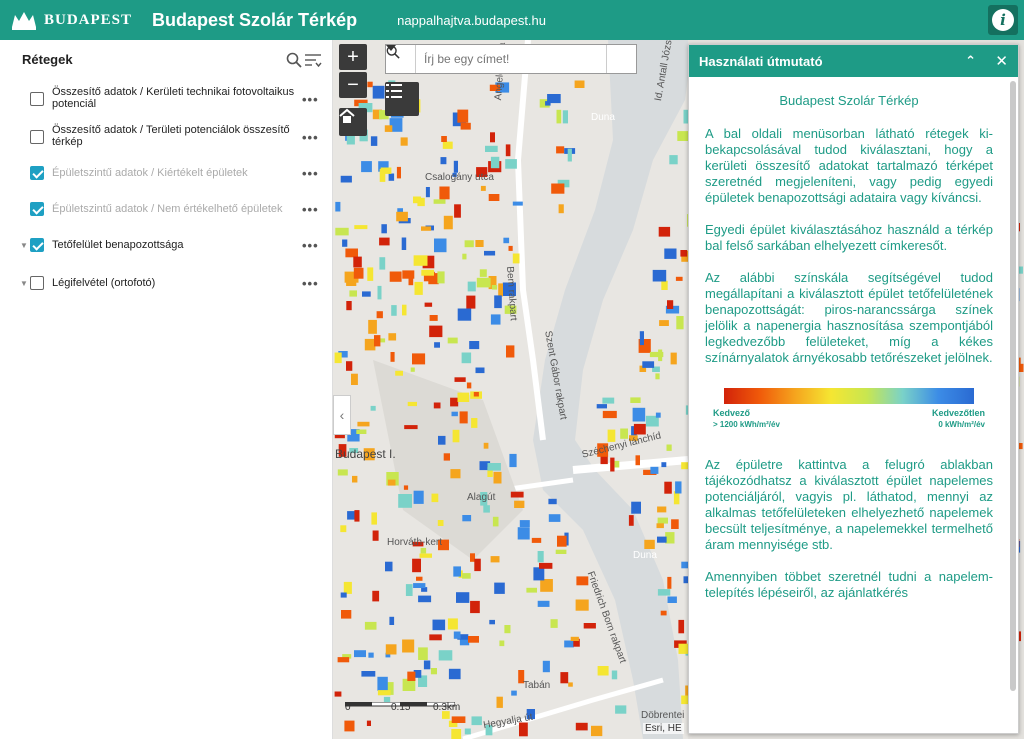 This screenshot has height=739, width=1024. Describe the element at coordinates (1013, 386) in the screenshot. I see `guide-scrollbar` at that location.